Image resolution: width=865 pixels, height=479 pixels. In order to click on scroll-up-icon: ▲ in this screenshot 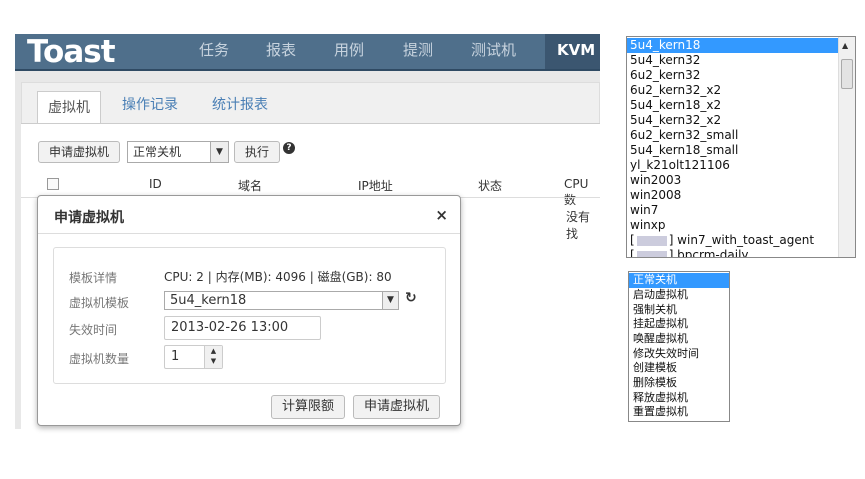, I will do `click(845, 45)`.